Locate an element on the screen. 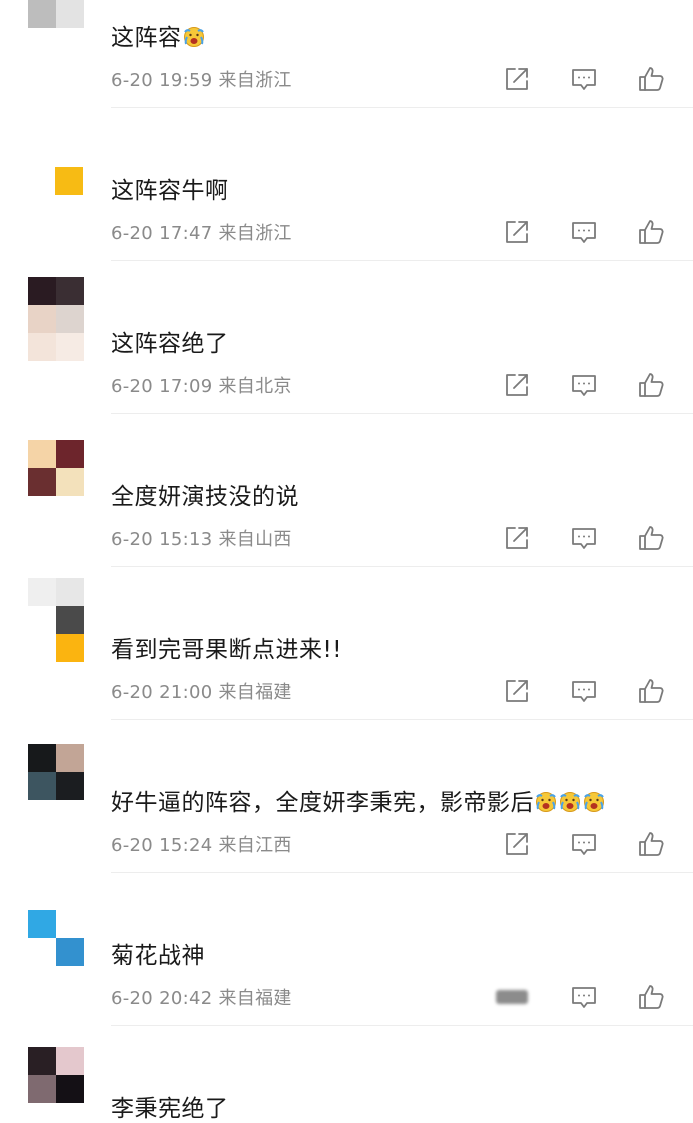 The image size is (693, 1123). comment-item: 这阵容 6-20 19:59 来自浙江 is located at coordinates (346, 54).